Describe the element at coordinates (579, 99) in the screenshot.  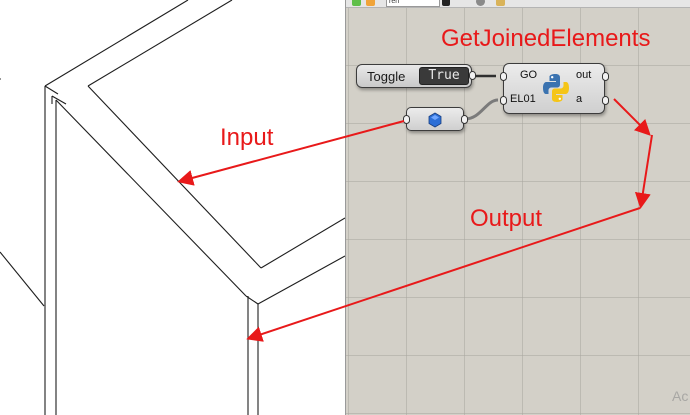
I see `output-port-a: a` at that location.